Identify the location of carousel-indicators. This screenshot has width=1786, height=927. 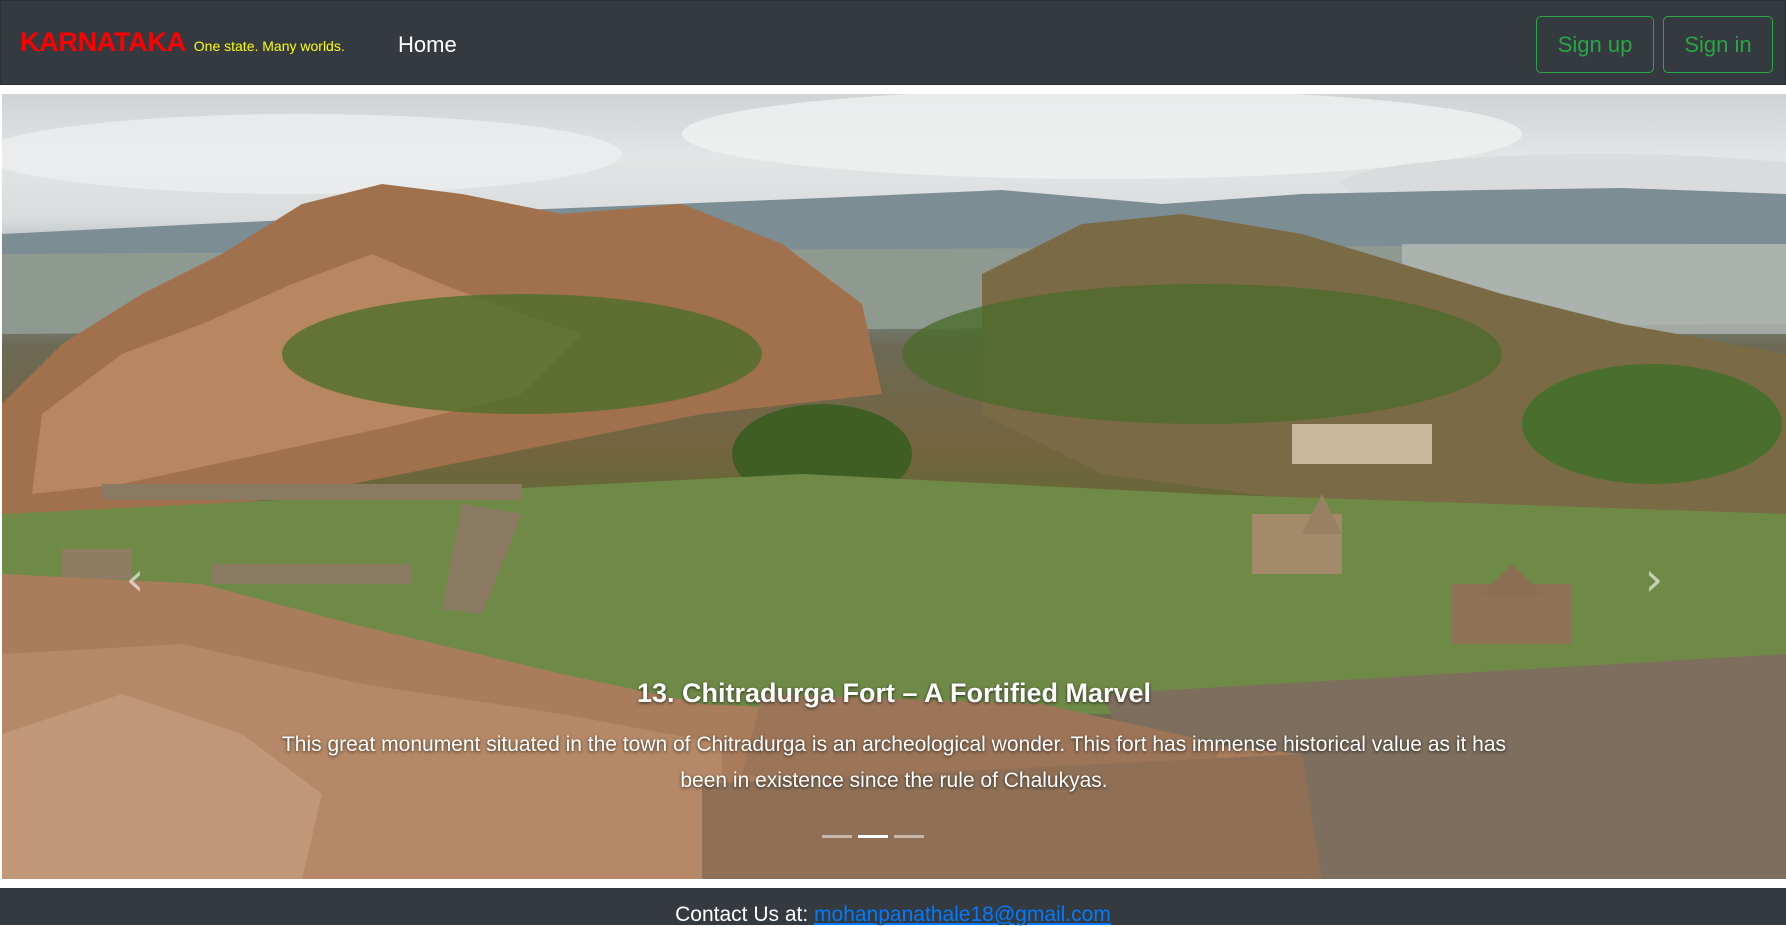
(873, 836).